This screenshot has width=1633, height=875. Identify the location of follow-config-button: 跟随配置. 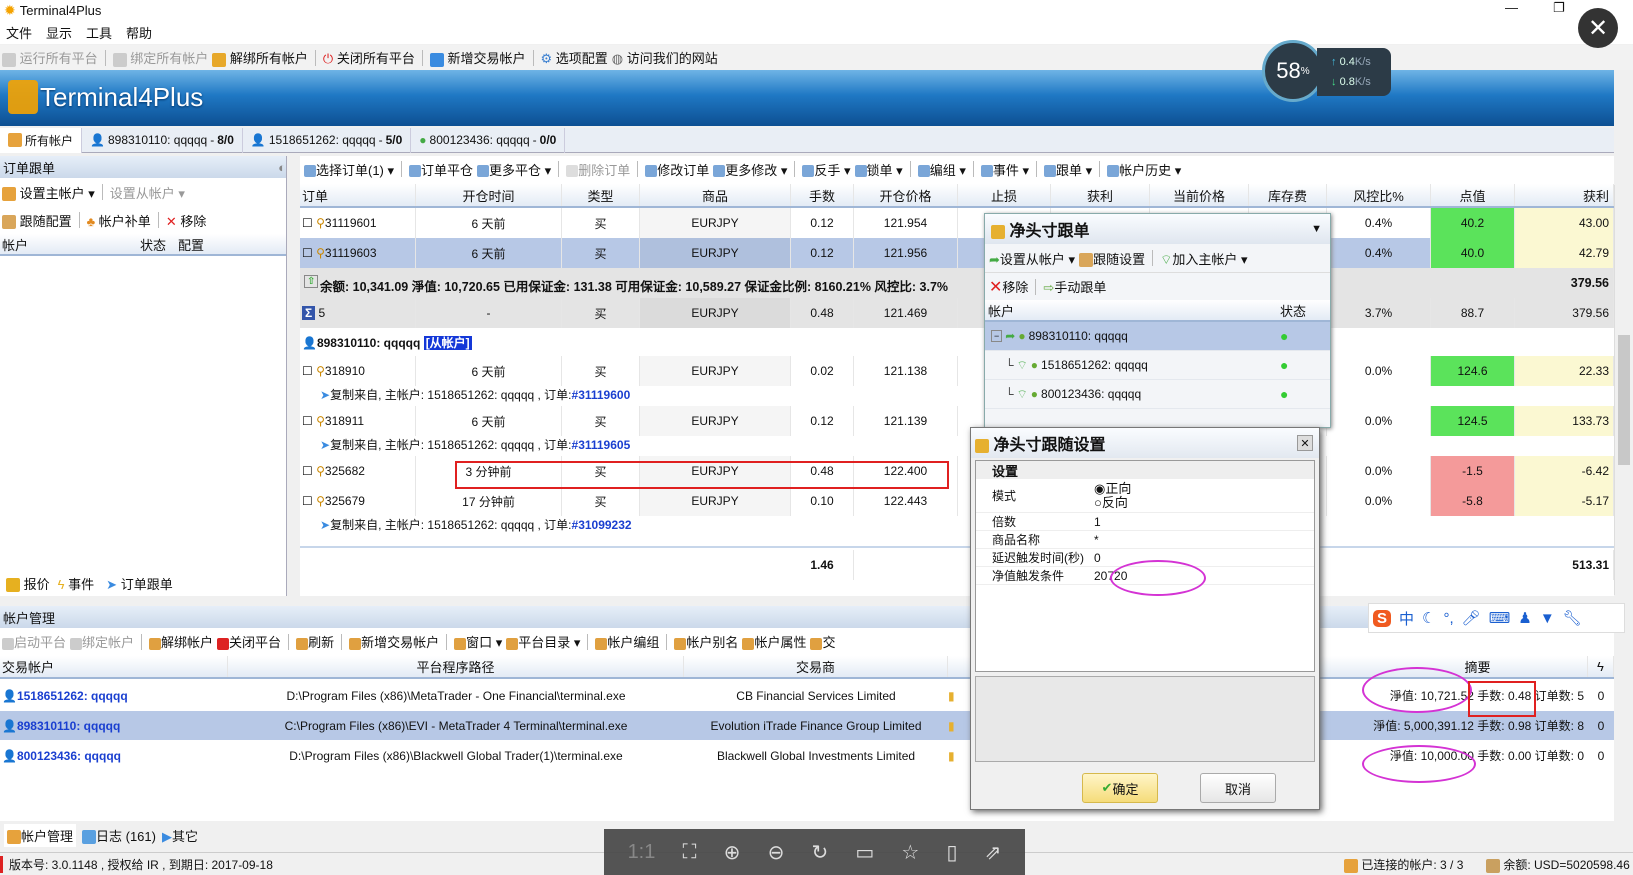
(37, 220).